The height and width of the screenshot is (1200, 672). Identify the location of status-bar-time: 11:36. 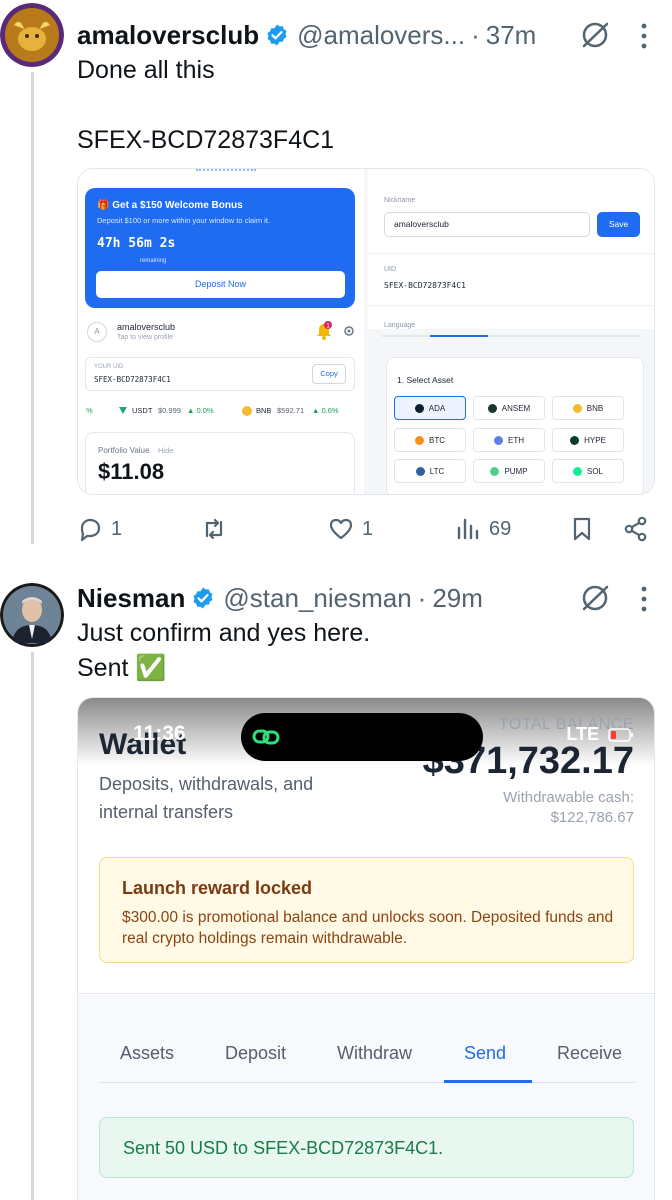
(159, 733).